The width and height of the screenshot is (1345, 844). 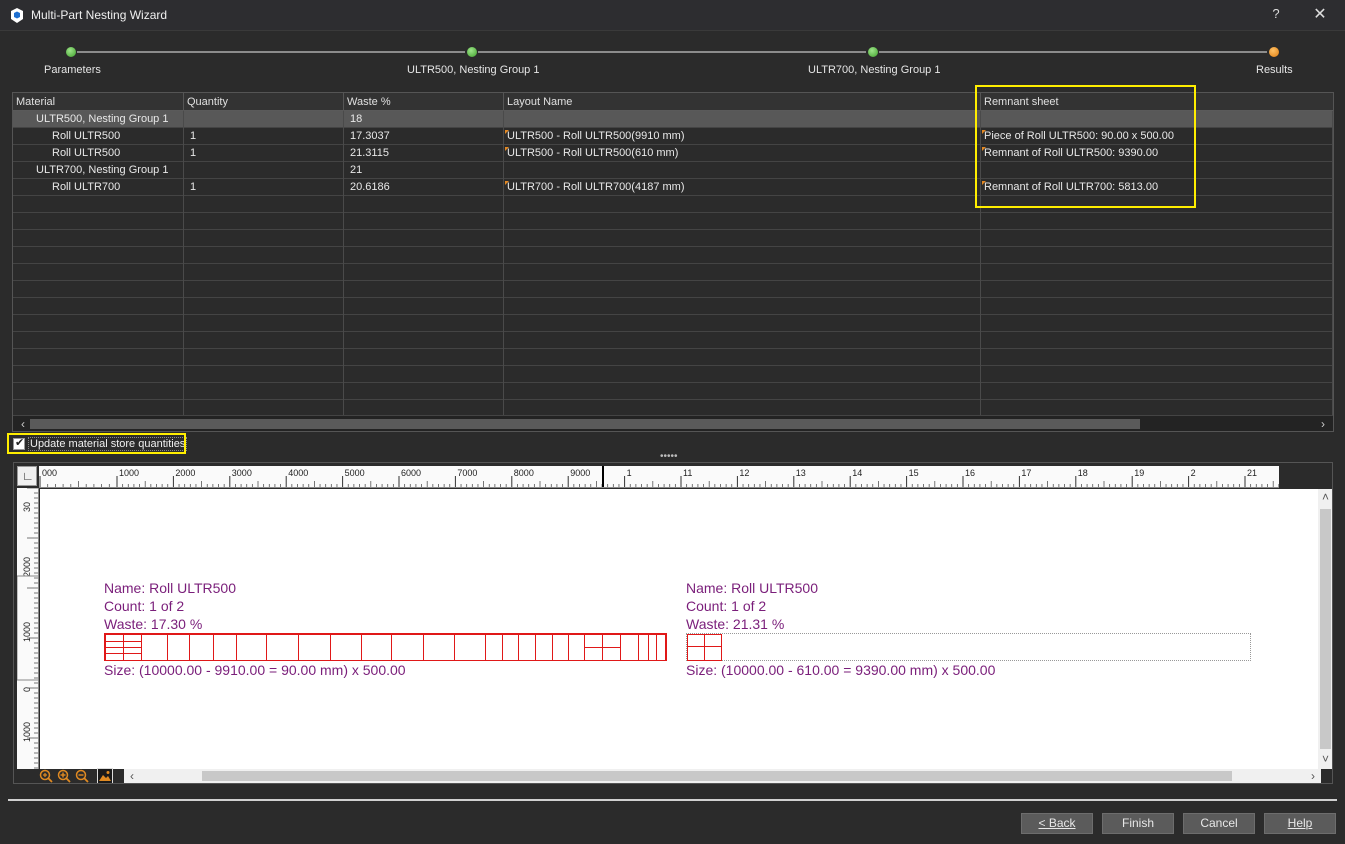 I want to click on cell-remnant-sheet, so click(x=1157, y=357).